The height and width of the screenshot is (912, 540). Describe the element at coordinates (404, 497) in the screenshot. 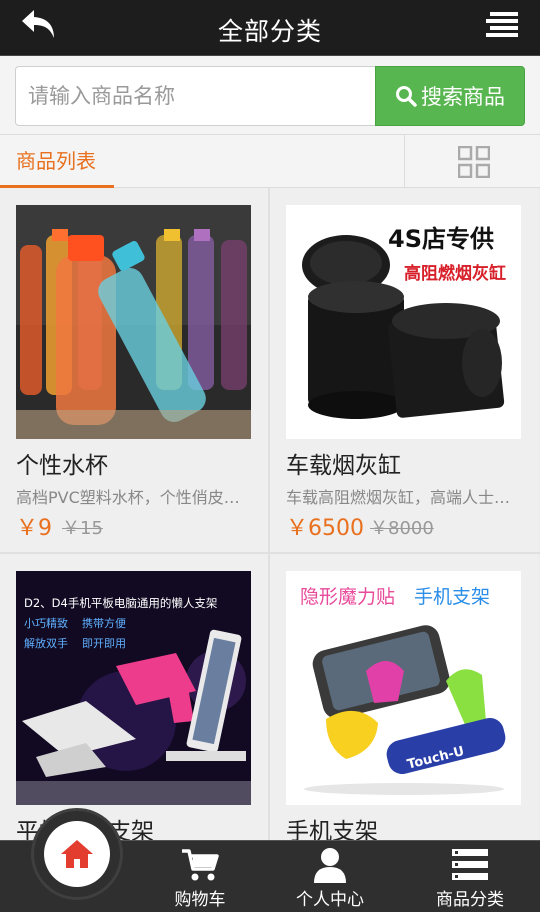

I see `product-description: 车载高阻燃烟灰缸，高端人士必备精品` at that location.